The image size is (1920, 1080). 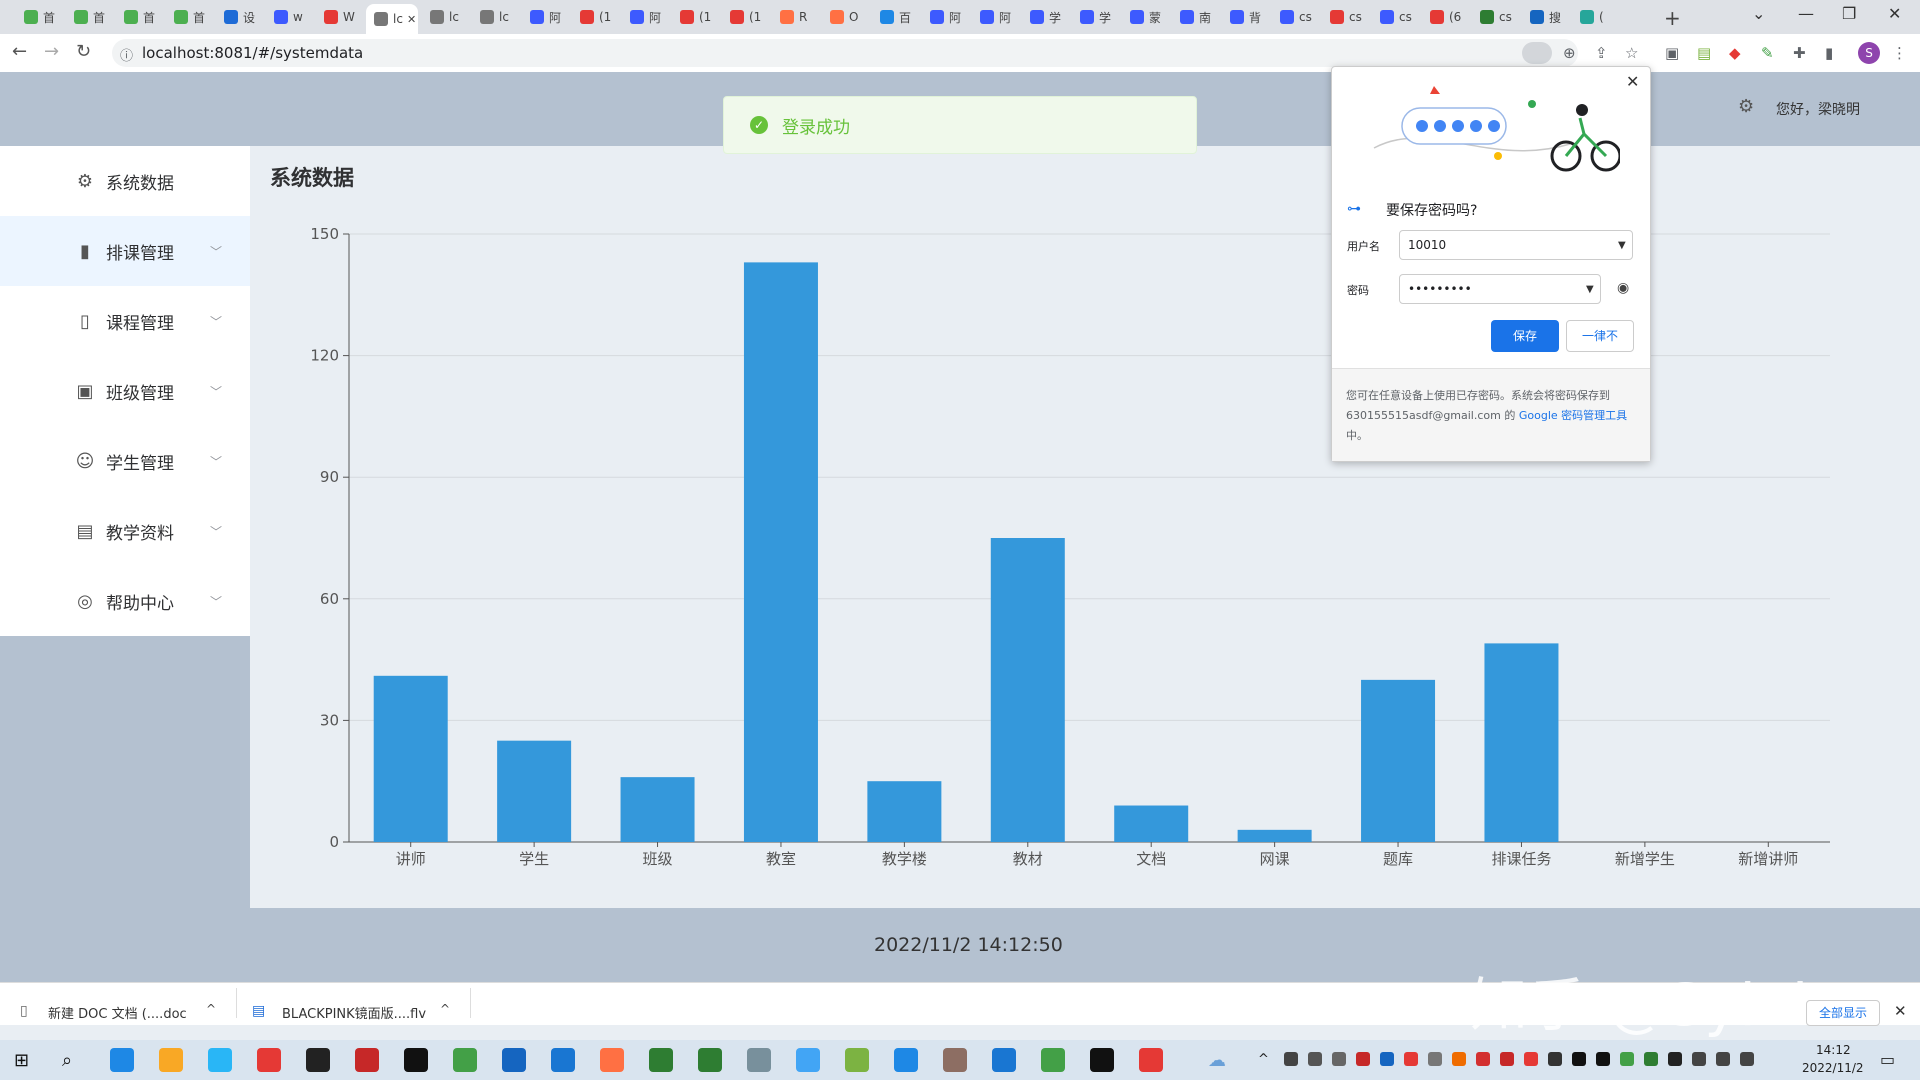 I want to click on sidebar-item: ◎ 帮助中心 ﹀, so click(x=125, y=601).